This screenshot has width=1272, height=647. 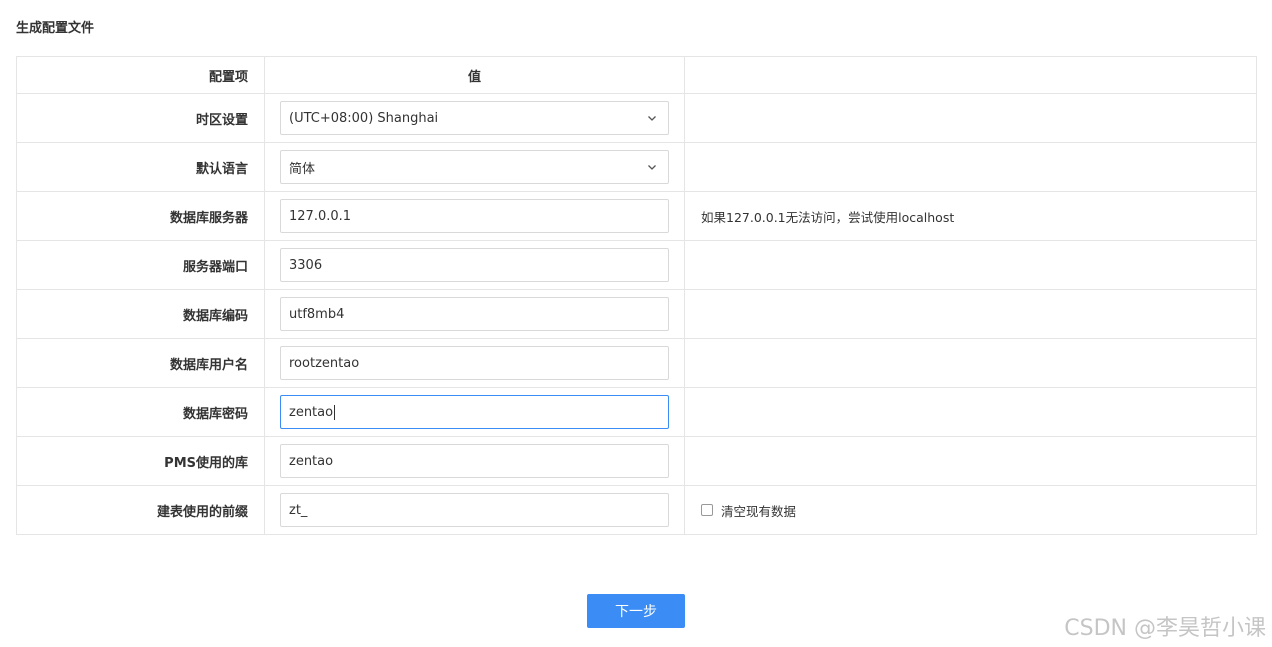 What do you see at coordinates (474, 461) in the screenshot?
I see `pms-db-input: zentao` at bounding box center [474, 461].